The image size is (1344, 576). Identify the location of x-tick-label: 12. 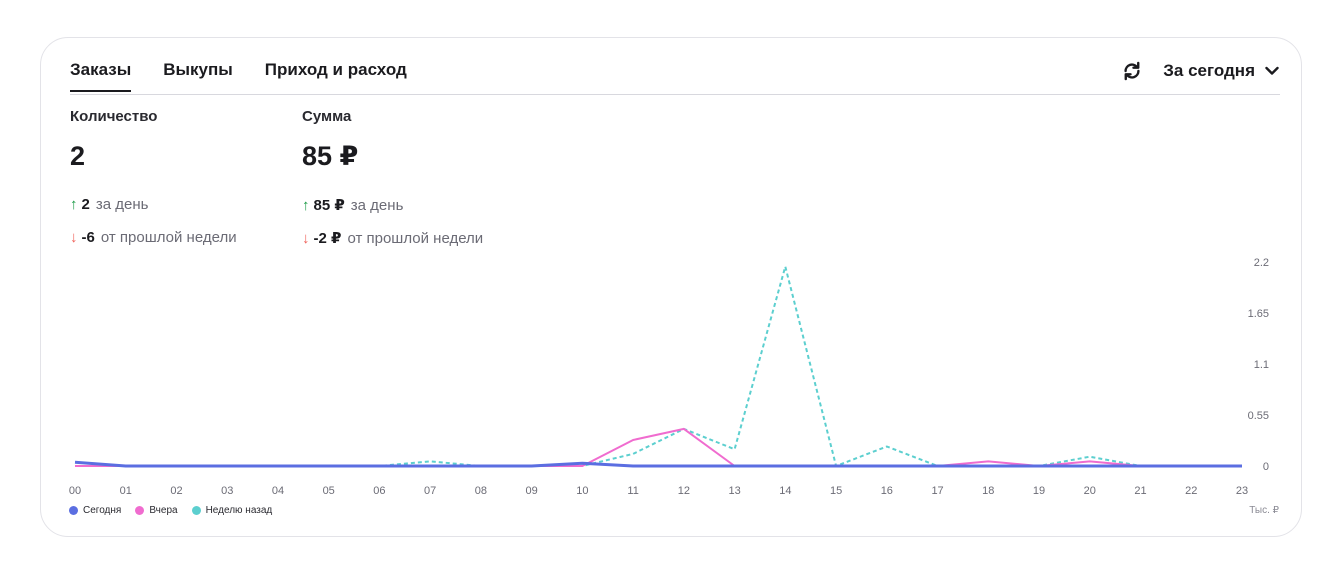
(684, 491).